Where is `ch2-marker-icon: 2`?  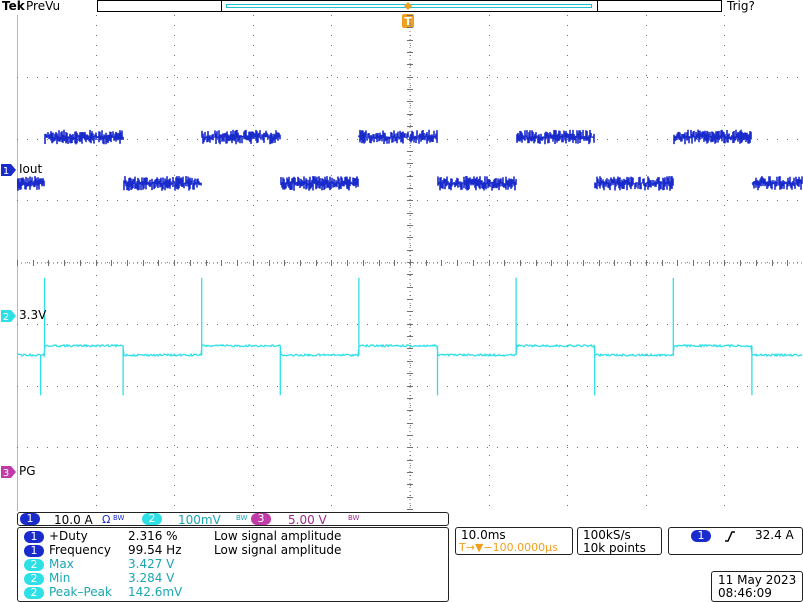
ch2-marker-icon: 2 is located at coordinates (8, 316).